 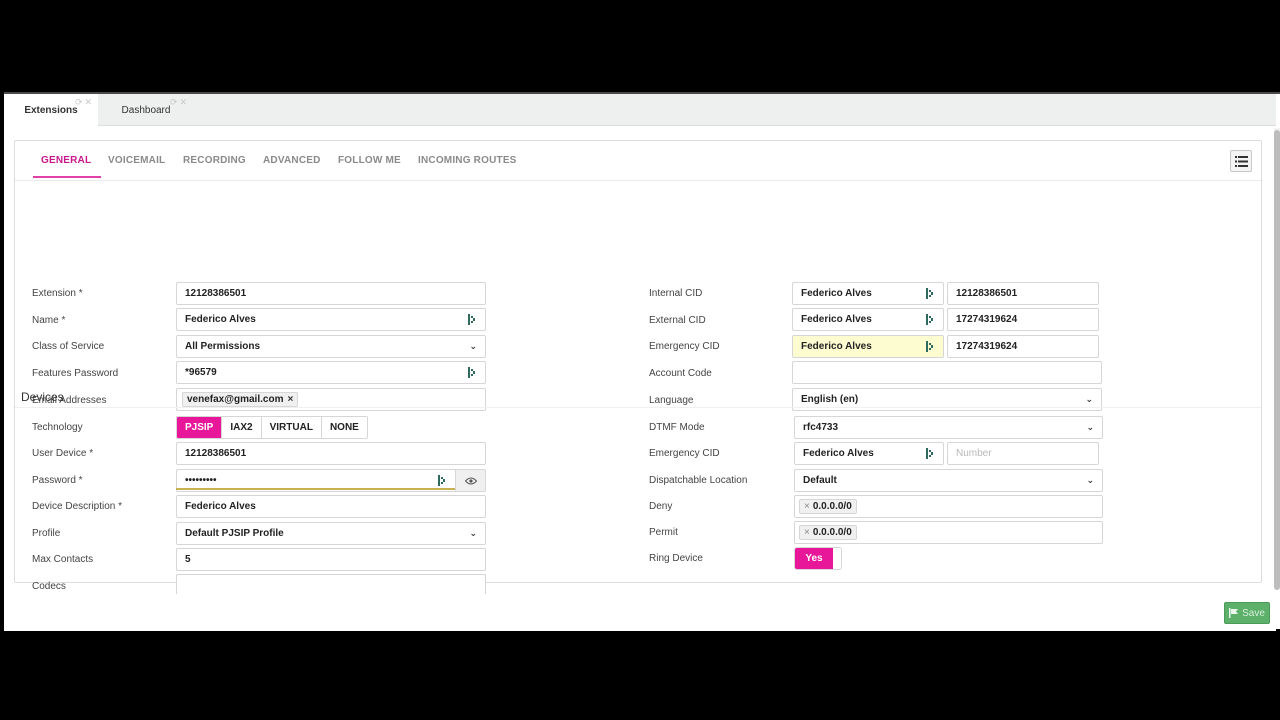 I want to click on profile-select: Default PJSIP Profile ⌄, so click(x=331, y=533).